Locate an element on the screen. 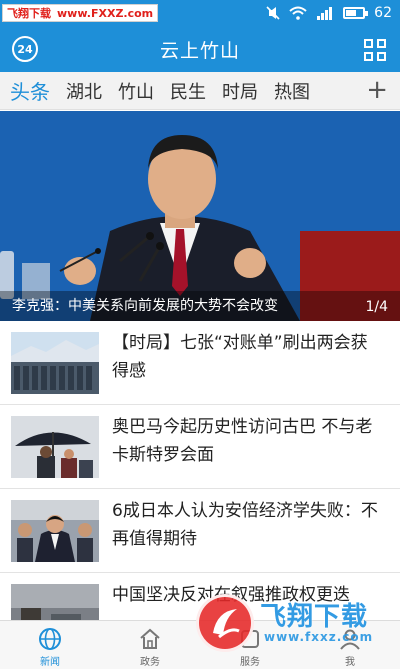 The height and width of the screenshot is (669, 400). mute-icon is located at coordinates (273, 13).